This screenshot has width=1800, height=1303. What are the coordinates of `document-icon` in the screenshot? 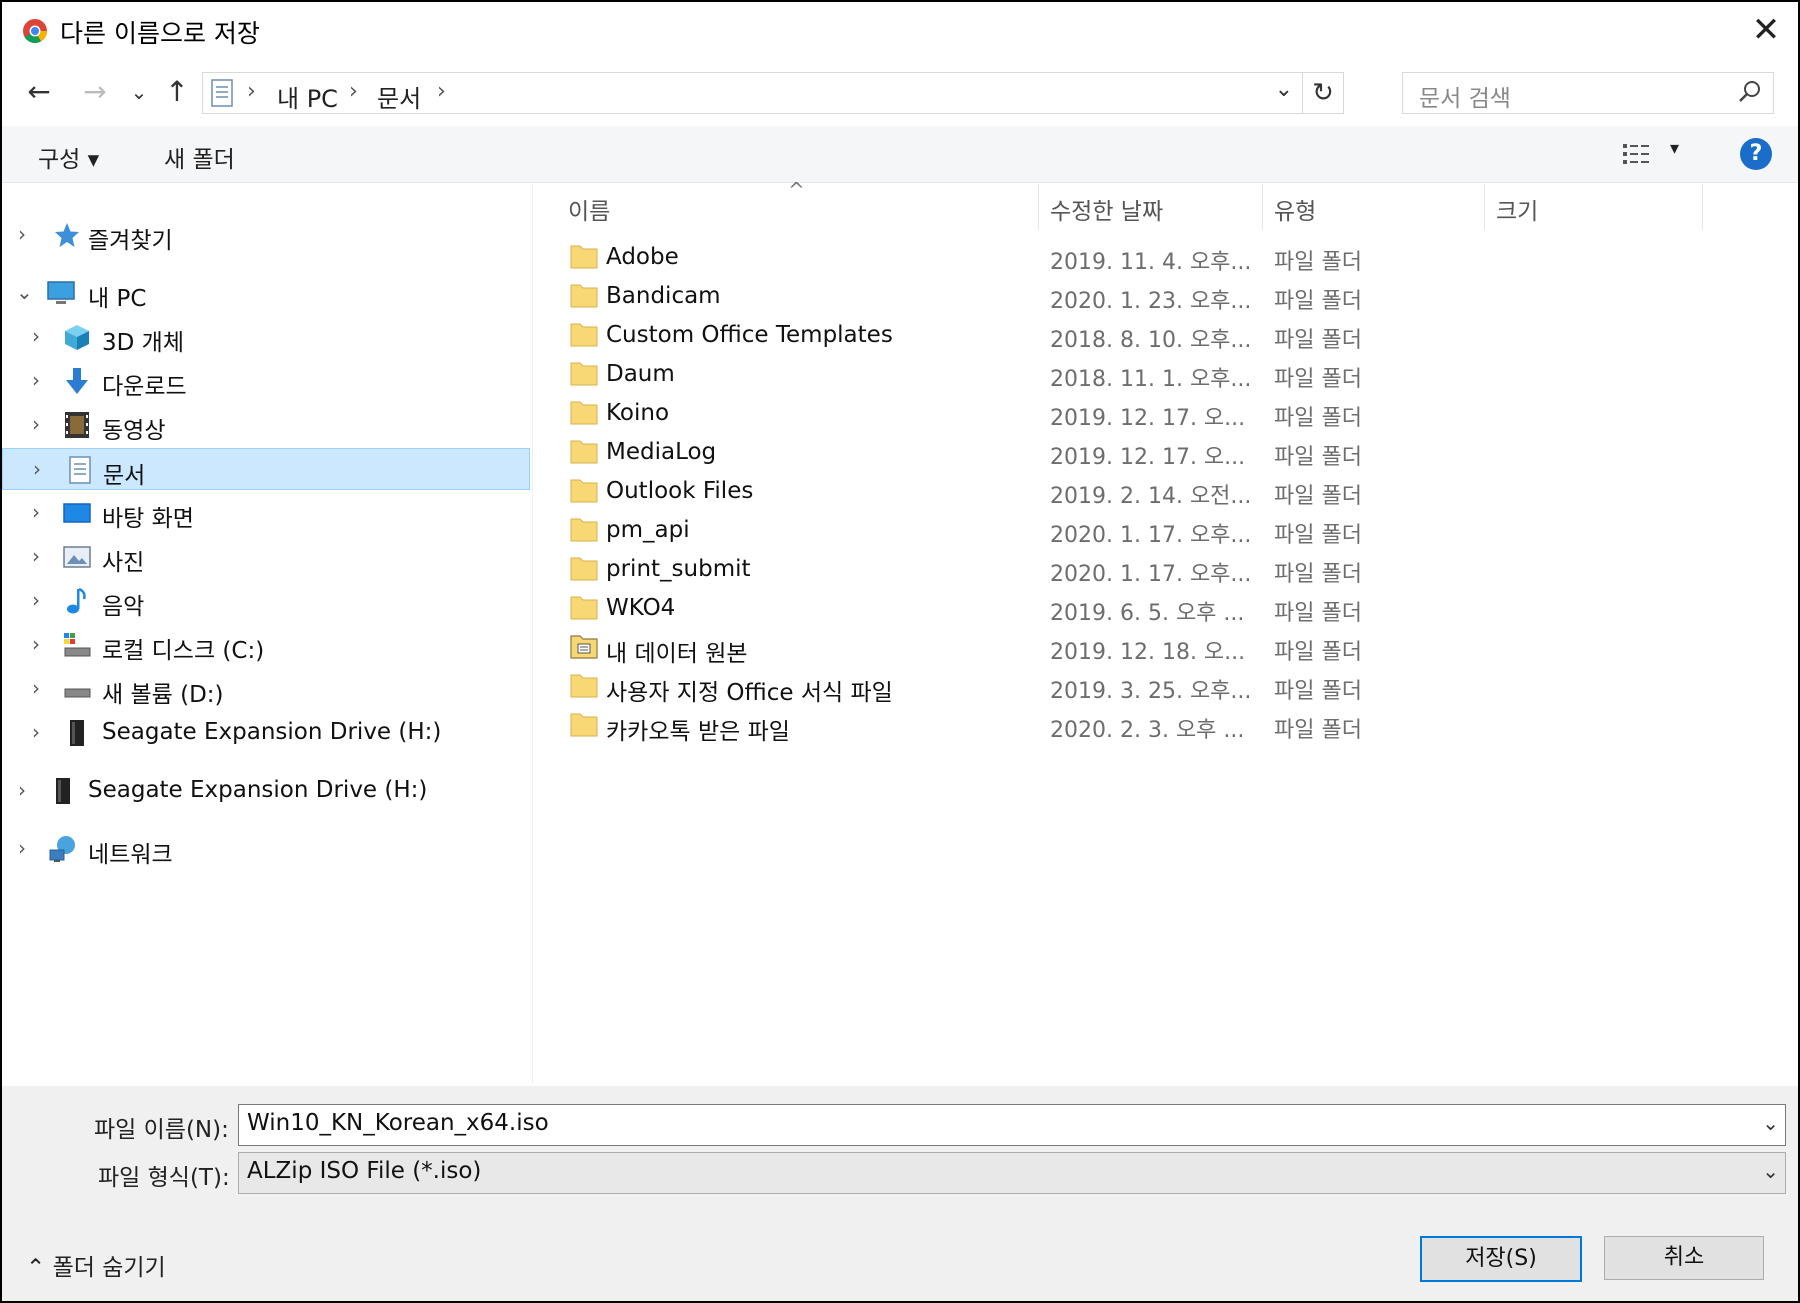 It's located at (80, 470).